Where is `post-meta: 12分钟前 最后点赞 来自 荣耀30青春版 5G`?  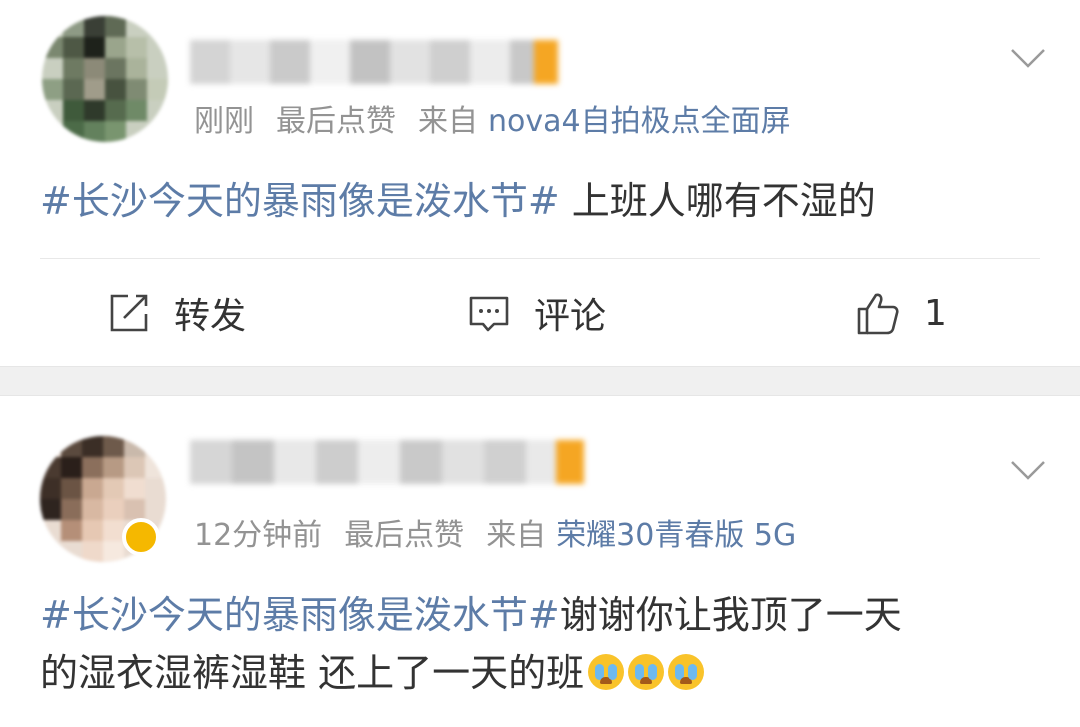 post-meta: 12分钟前 最后点赞 来自 荣耀30青春版 5G is located at coordinates (495, 536).